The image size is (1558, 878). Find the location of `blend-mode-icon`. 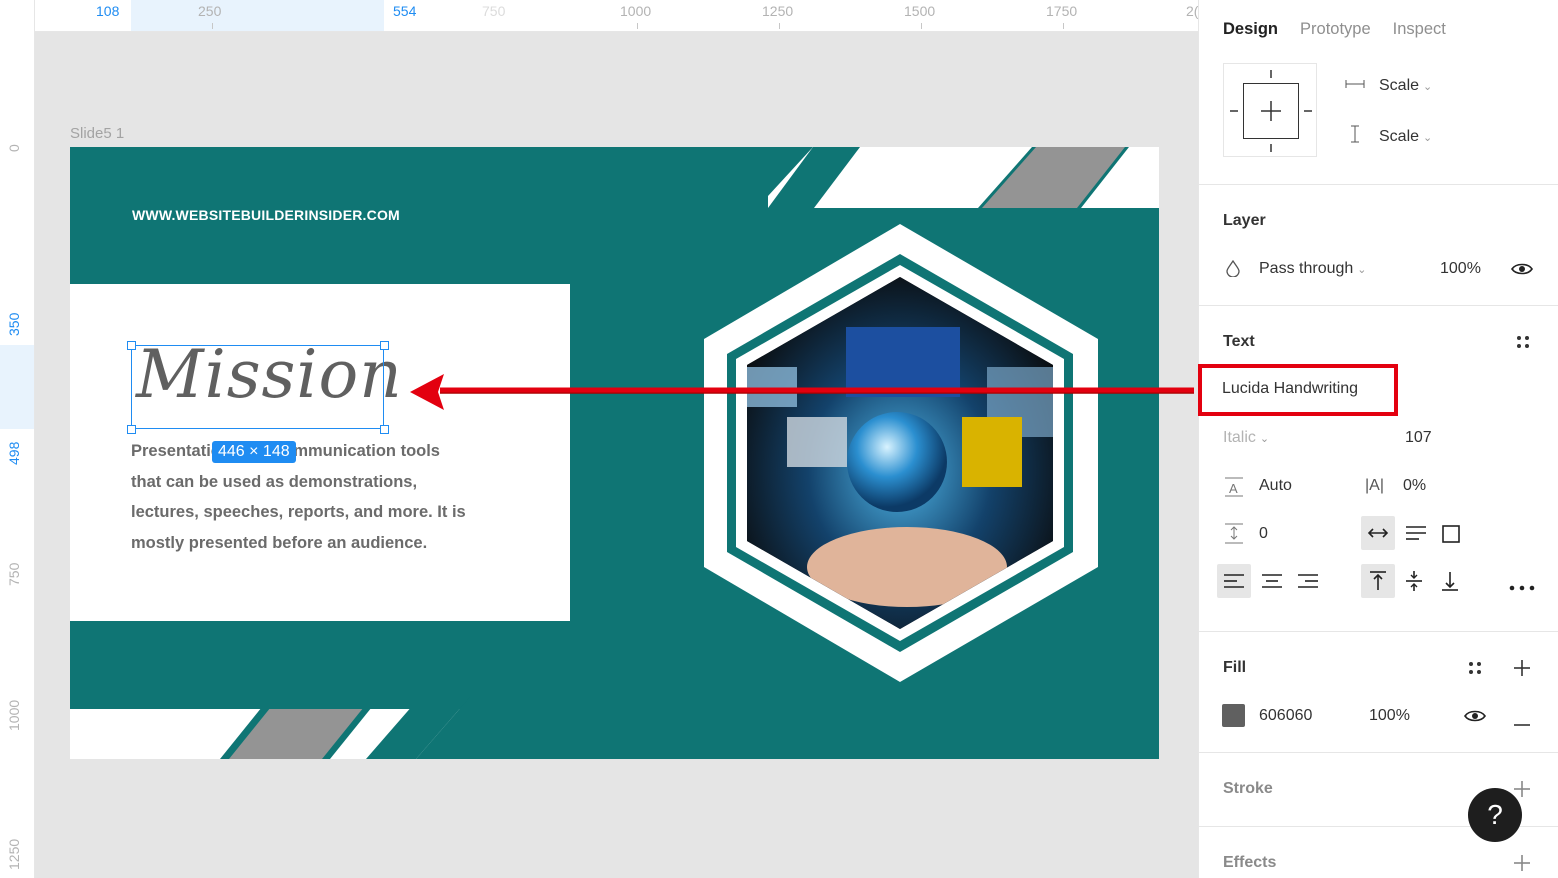

blend-mode-icon is located at coordinates (1233, 270).